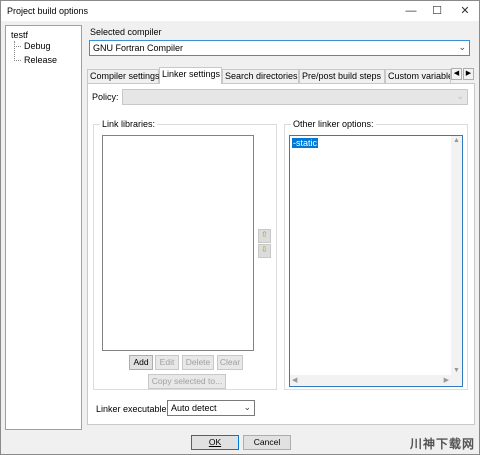 This screenshot has width=480, height=455. I want to click on tree-item-release: Release, so click(40, 60).